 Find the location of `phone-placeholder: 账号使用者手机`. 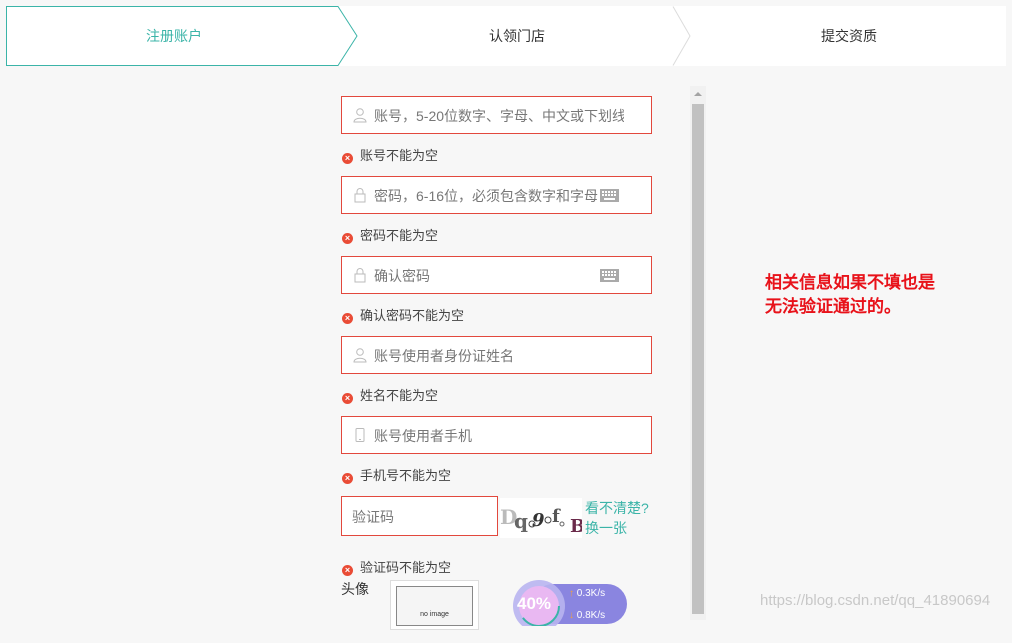

phone-placeholder: 账号使用者手机 is located at coordinates (423, 436).